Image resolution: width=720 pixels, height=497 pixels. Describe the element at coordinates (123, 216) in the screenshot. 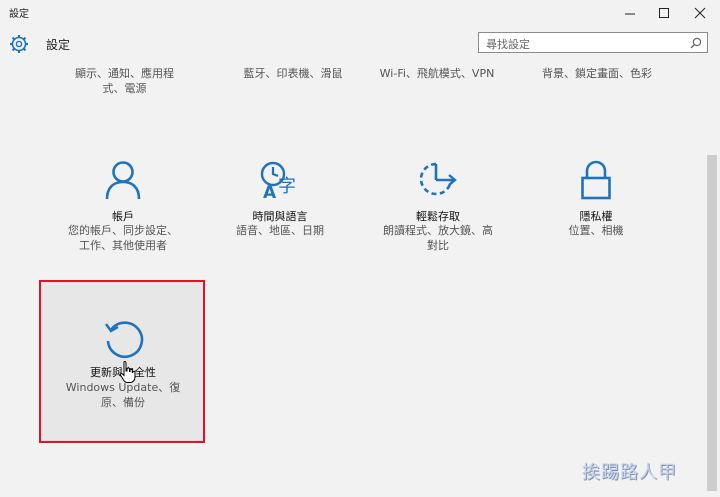

I see `tile-accounts-name: 帳戶` at that location.